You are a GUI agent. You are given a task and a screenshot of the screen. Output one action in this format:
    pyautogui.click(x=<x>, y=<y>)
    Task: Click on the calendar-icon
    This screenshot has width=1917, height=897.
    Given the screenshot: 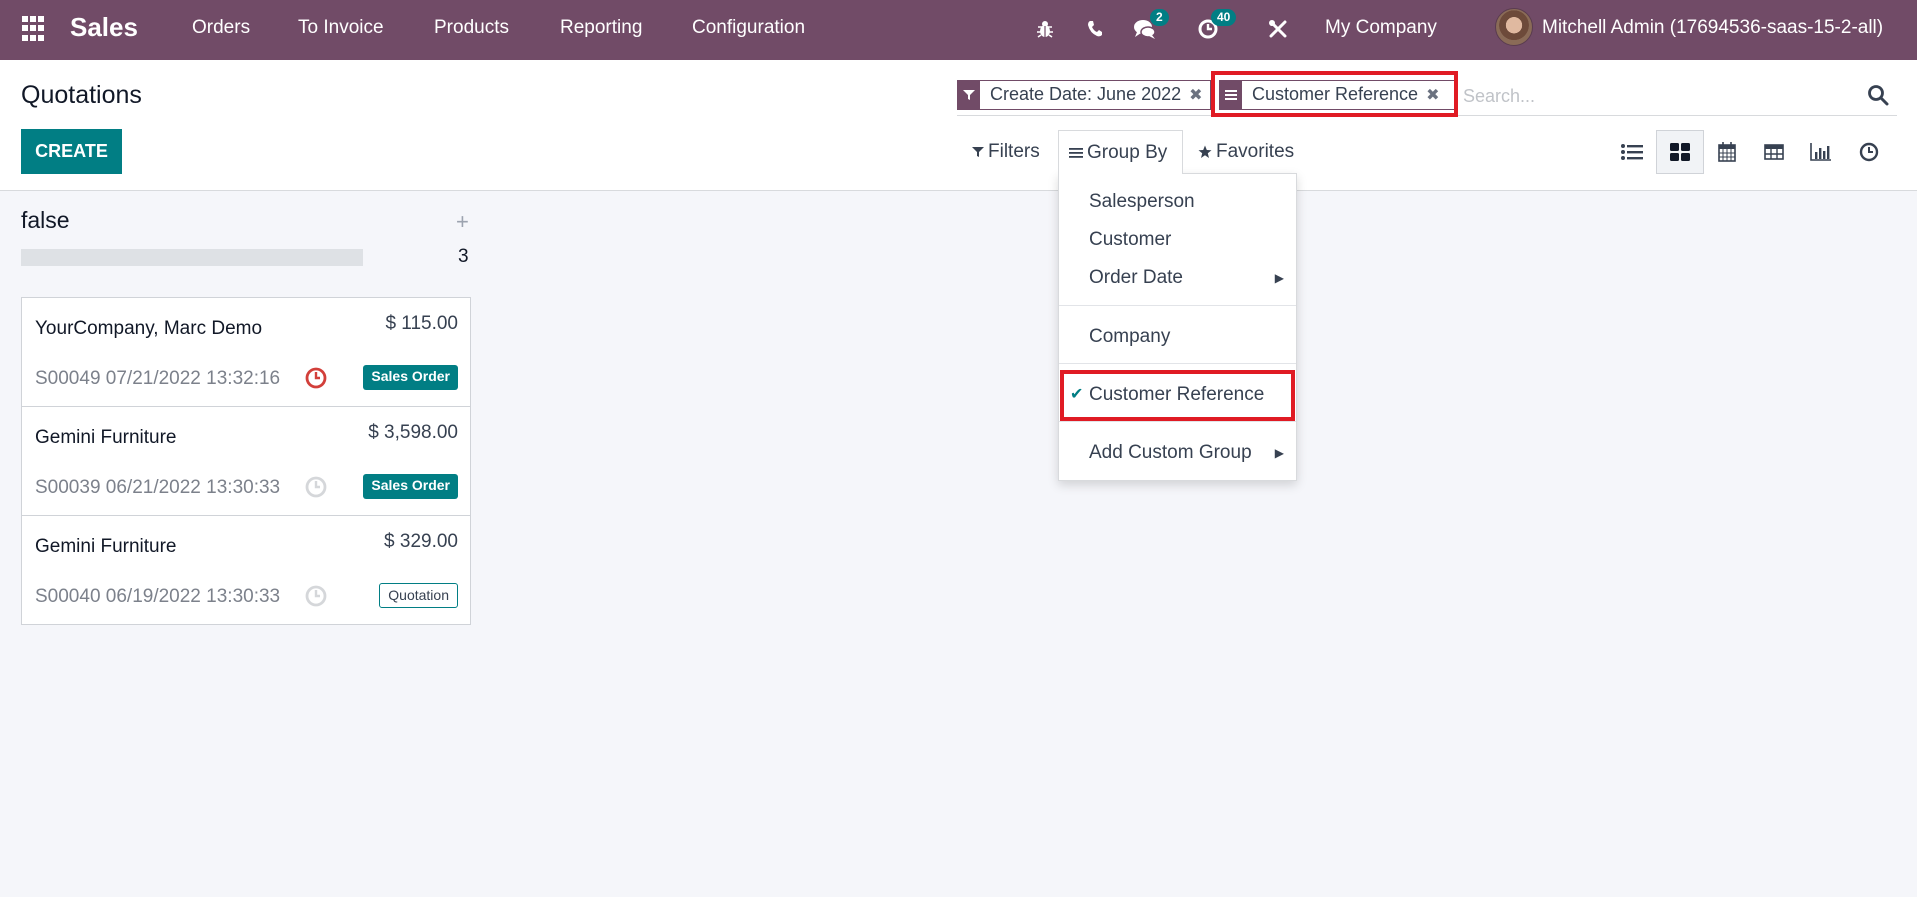 What is the action you would take?
    pyautogui.click(x=1727, y=152)
    